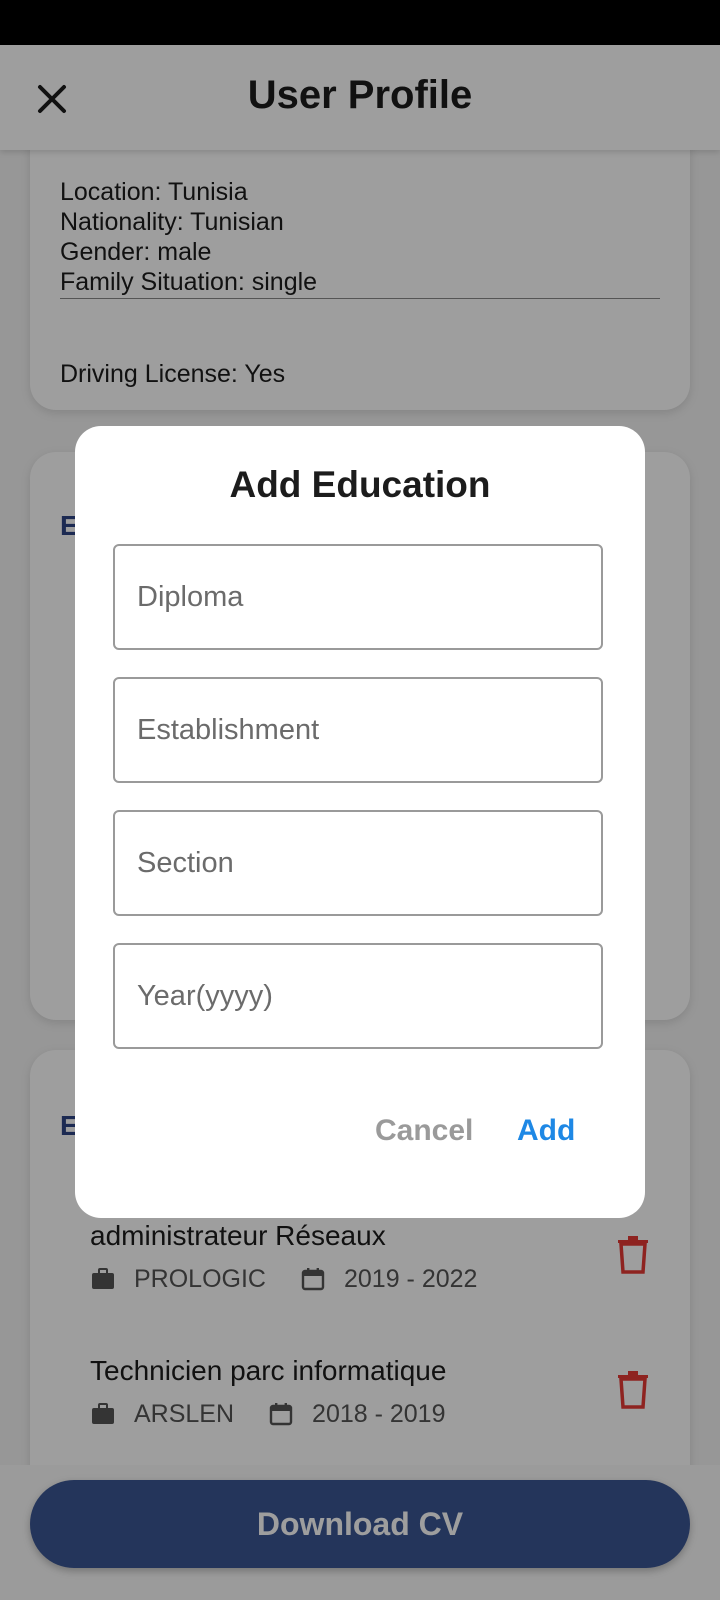  Describe the element at coordinates (360, 484) in the screenshot. I see `dialog-title: Add Education` at that location.